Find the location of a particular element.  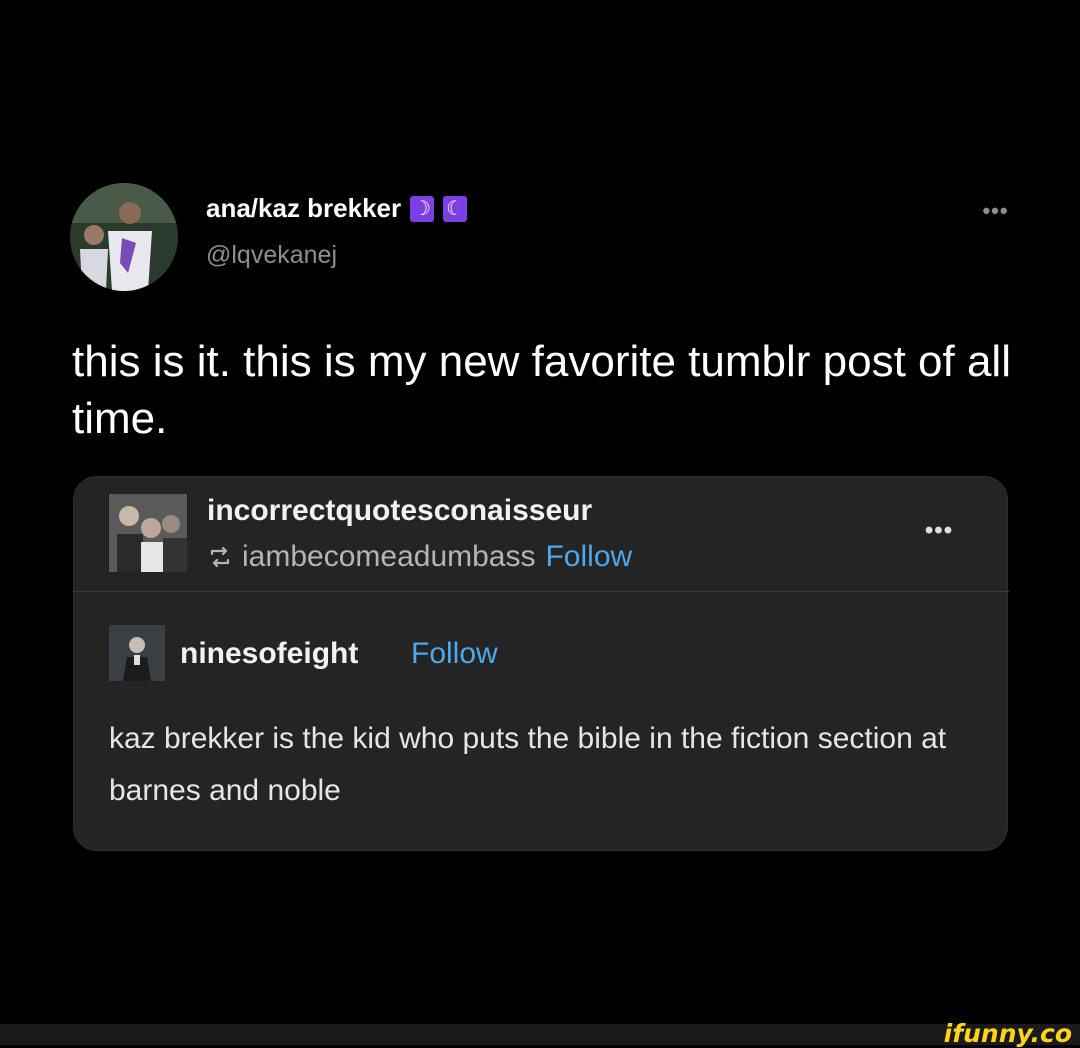

op-avatar is located at coordinates (137, 653).